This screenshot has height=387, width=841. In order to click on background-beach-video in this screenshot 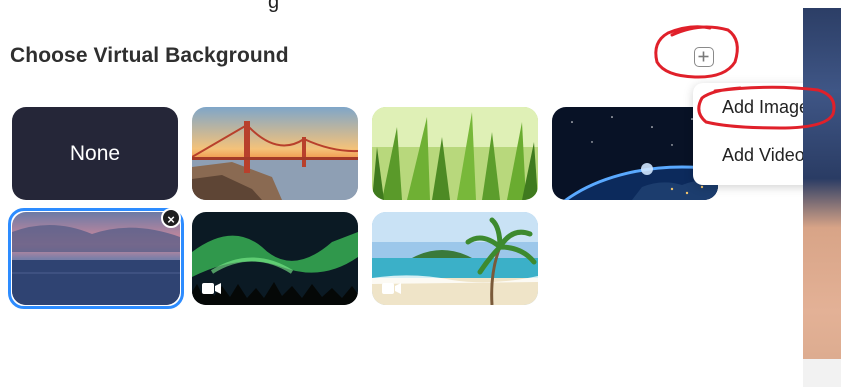, I will do `click(455, 258)`.